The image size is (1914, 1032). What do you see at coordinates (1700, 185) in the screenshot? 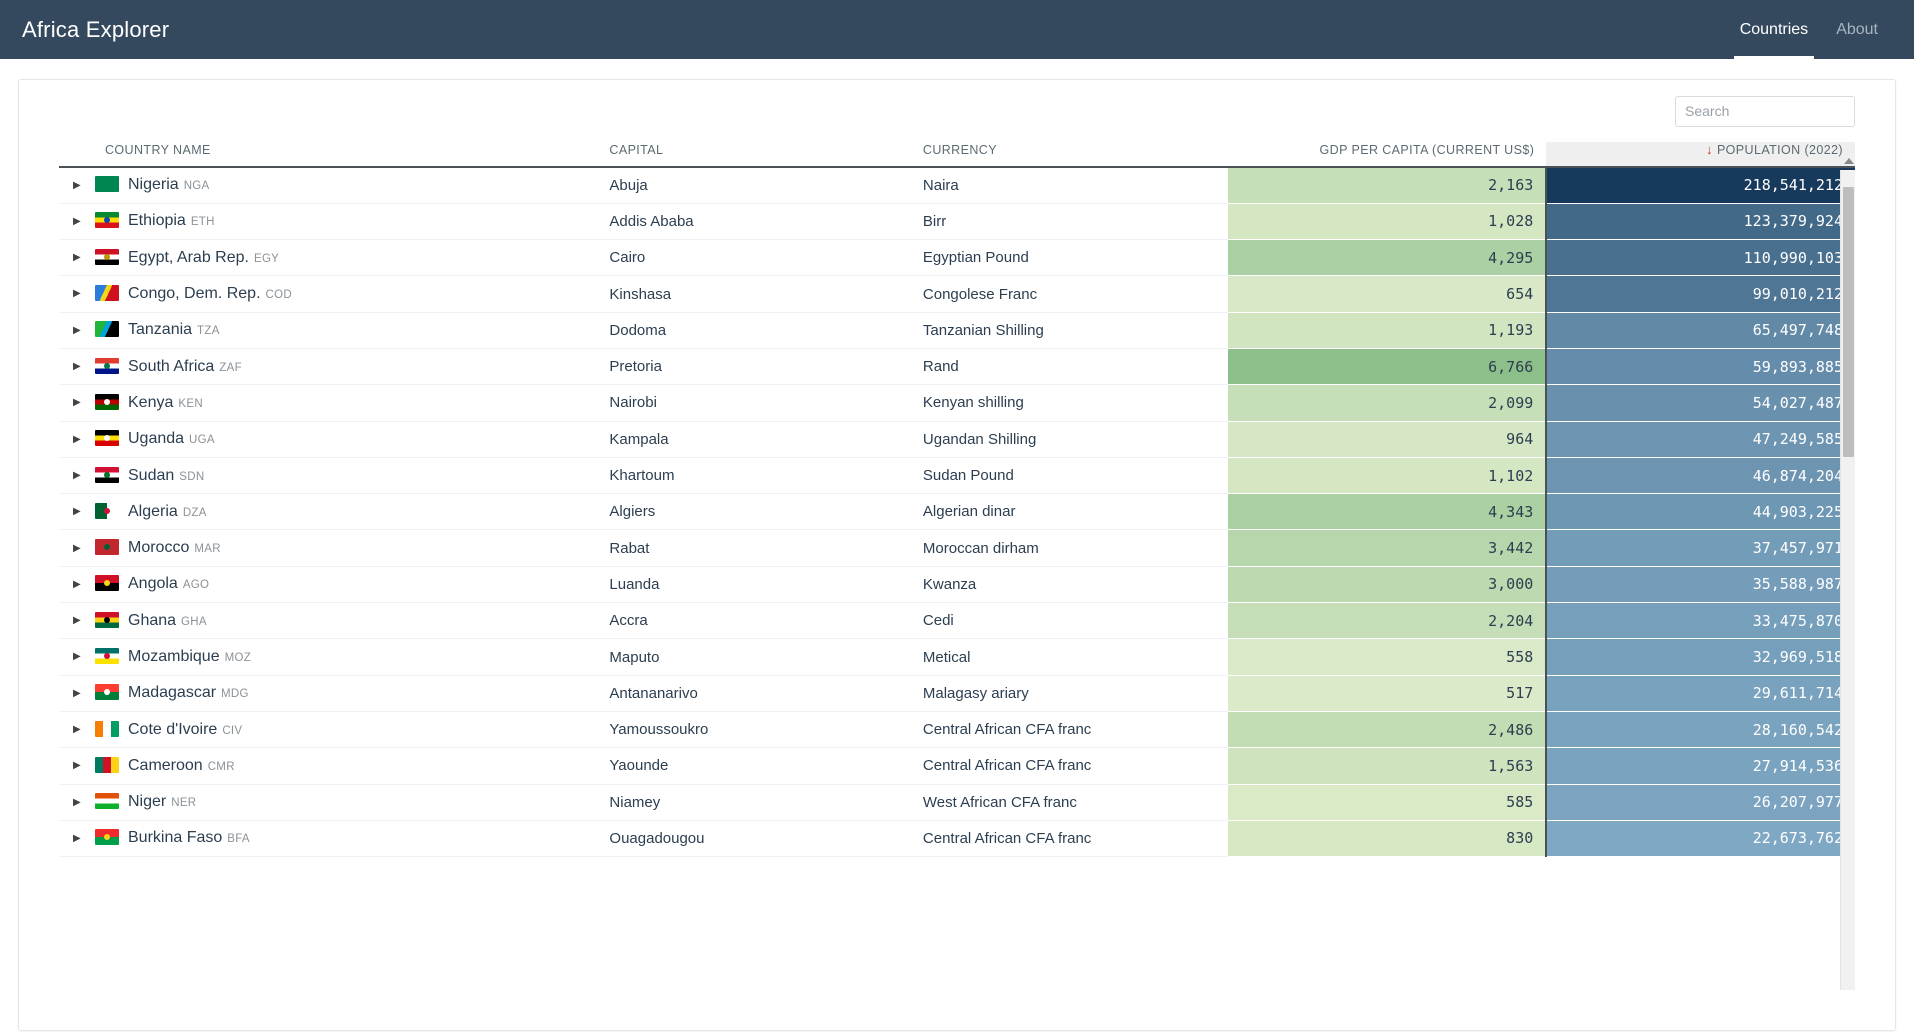
I see `cell-population: 218,541,212` at bounding box center [1700, 185].